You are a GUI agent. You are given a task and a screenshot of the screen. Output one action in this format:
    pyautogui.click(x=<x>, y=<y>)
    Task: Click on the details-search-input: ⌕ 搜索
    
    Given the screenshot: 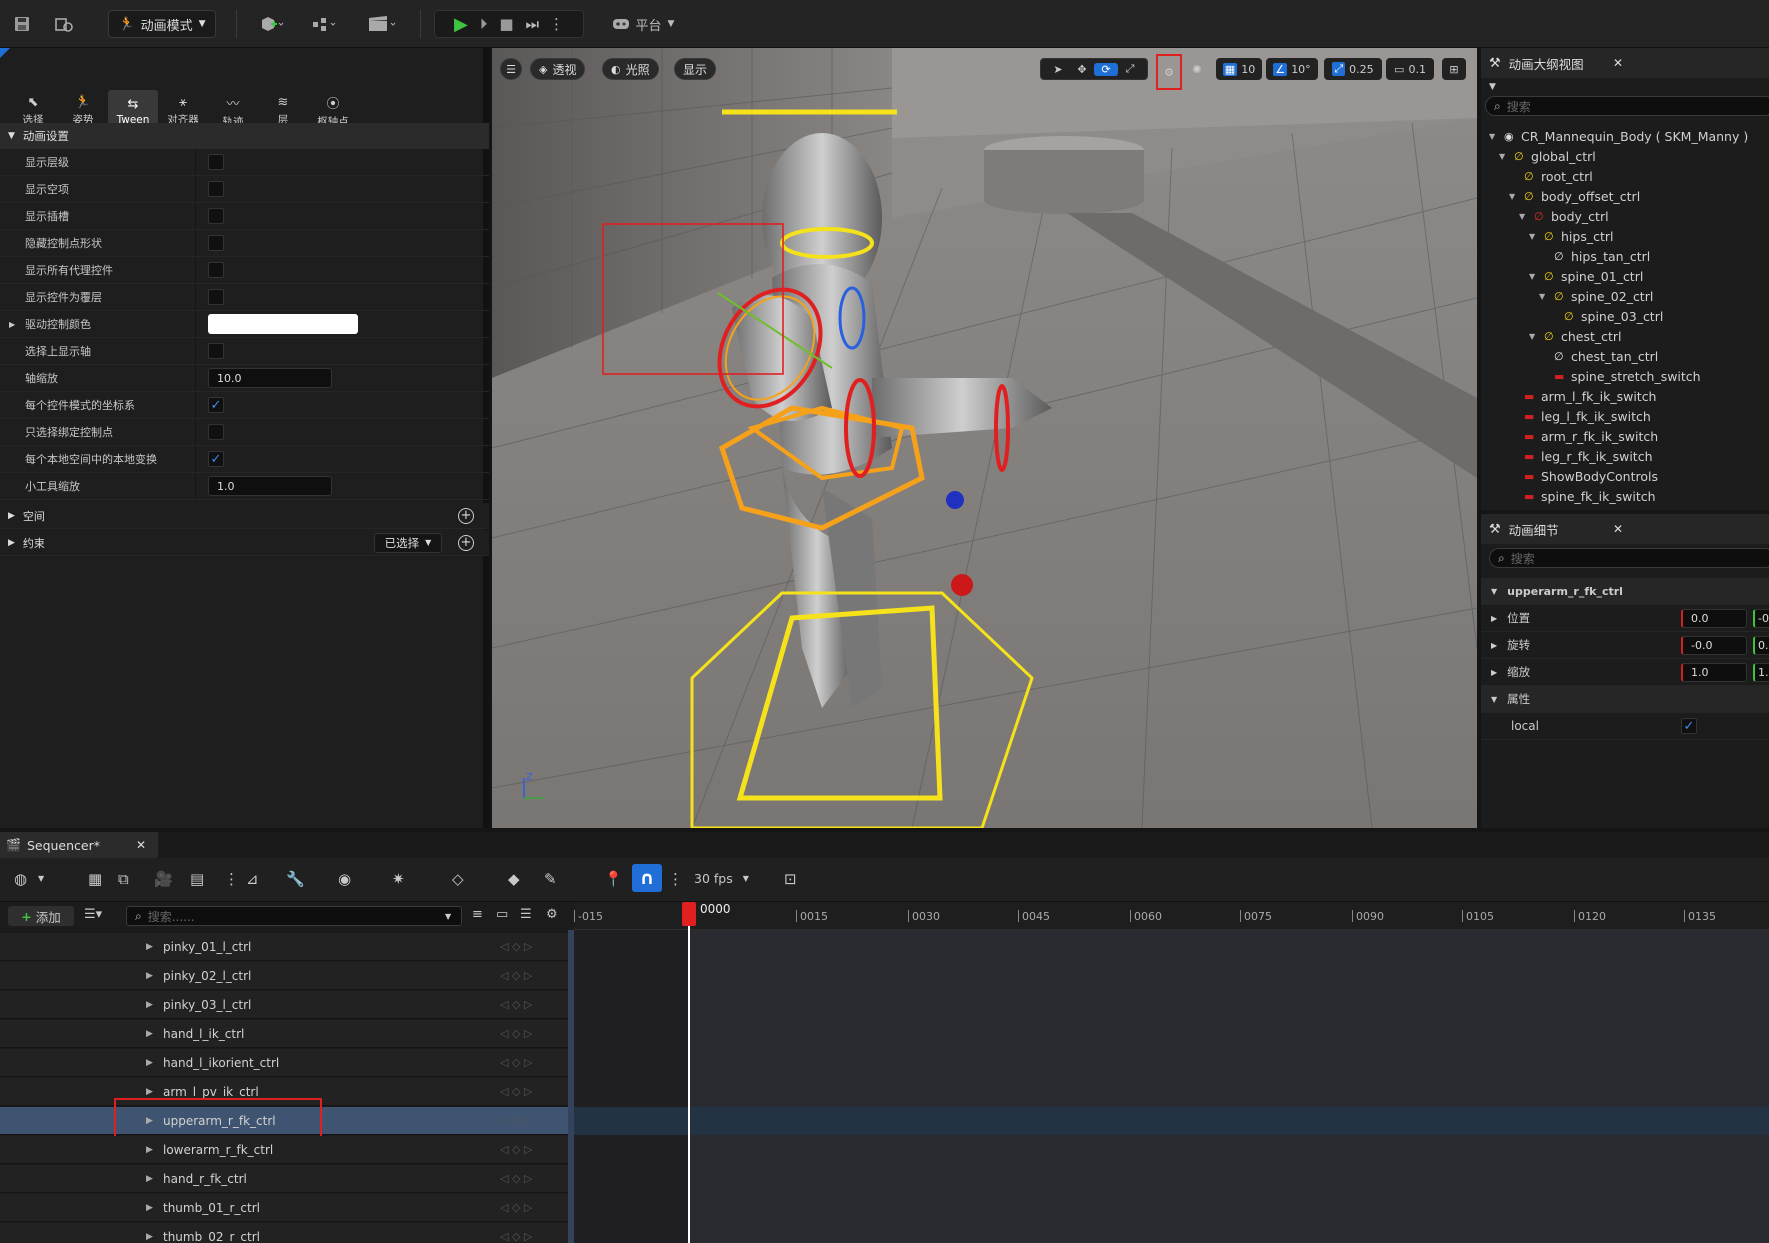 What is the action you would take?
    pyautogui.click(x=1629, y=558)
    